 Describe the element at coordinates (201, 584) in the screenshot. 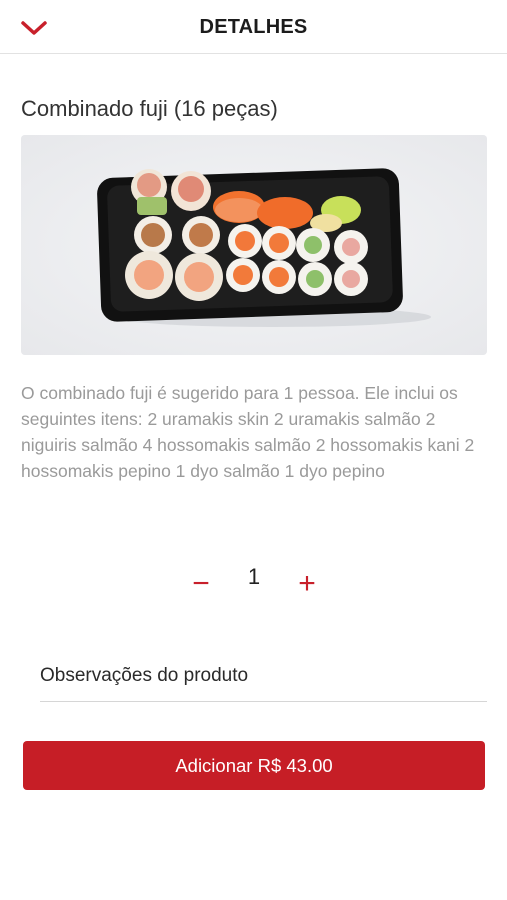

I see `quantity-decrease-button: −` at that location.